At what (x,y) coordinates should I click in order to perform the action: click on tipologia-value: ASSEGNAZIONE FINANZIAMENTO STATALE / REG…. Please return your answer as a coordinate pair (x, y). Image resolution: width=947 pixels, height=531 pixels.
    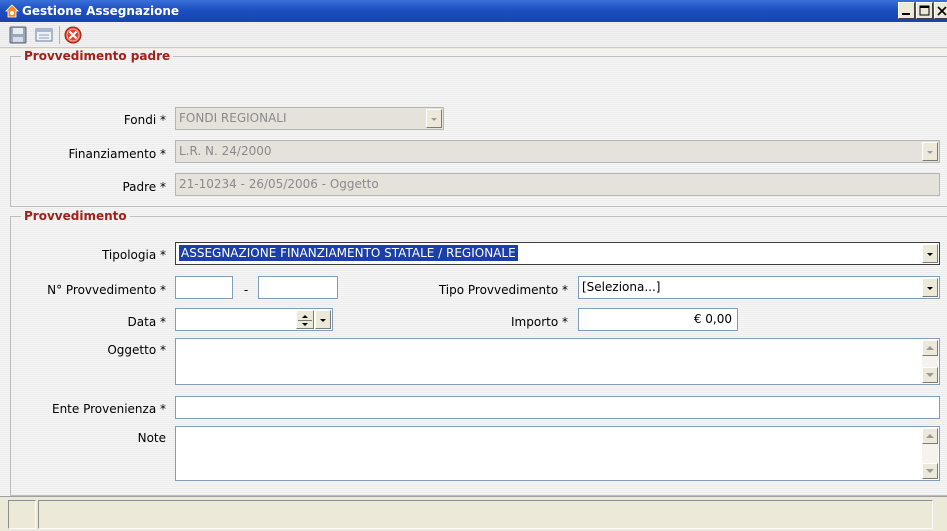
    Looking at the image, I should click on (348, 253).